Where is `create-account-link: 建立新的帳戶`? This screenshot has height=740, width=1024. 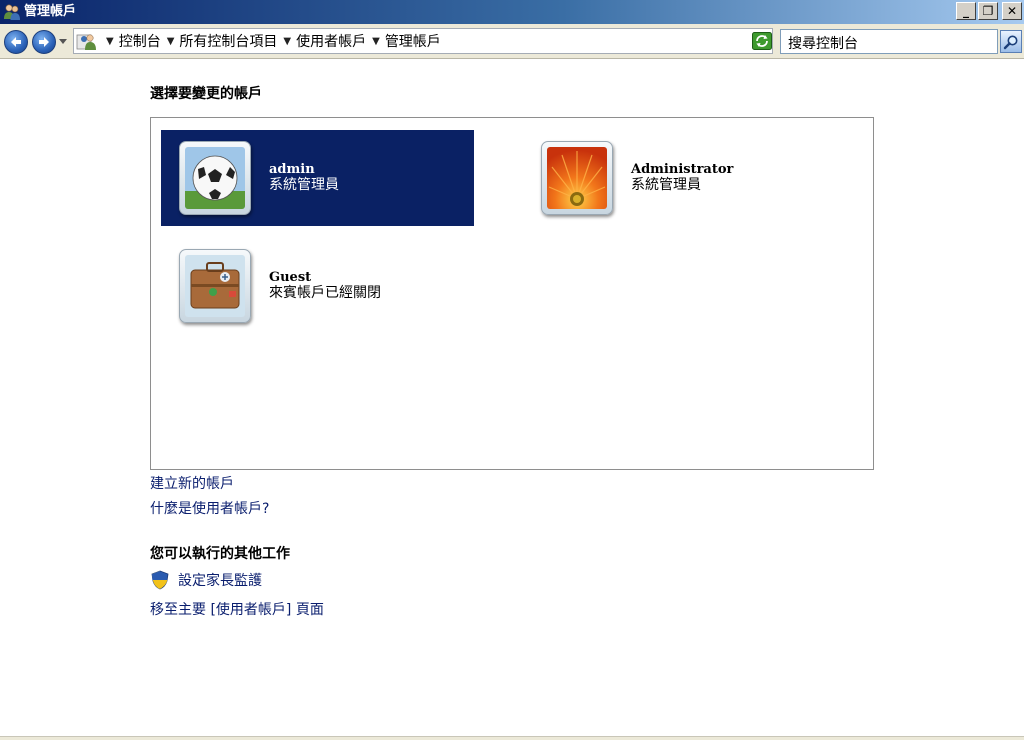 create-account-link: 建立新的帳戶 is located at coordinates (192, 483).